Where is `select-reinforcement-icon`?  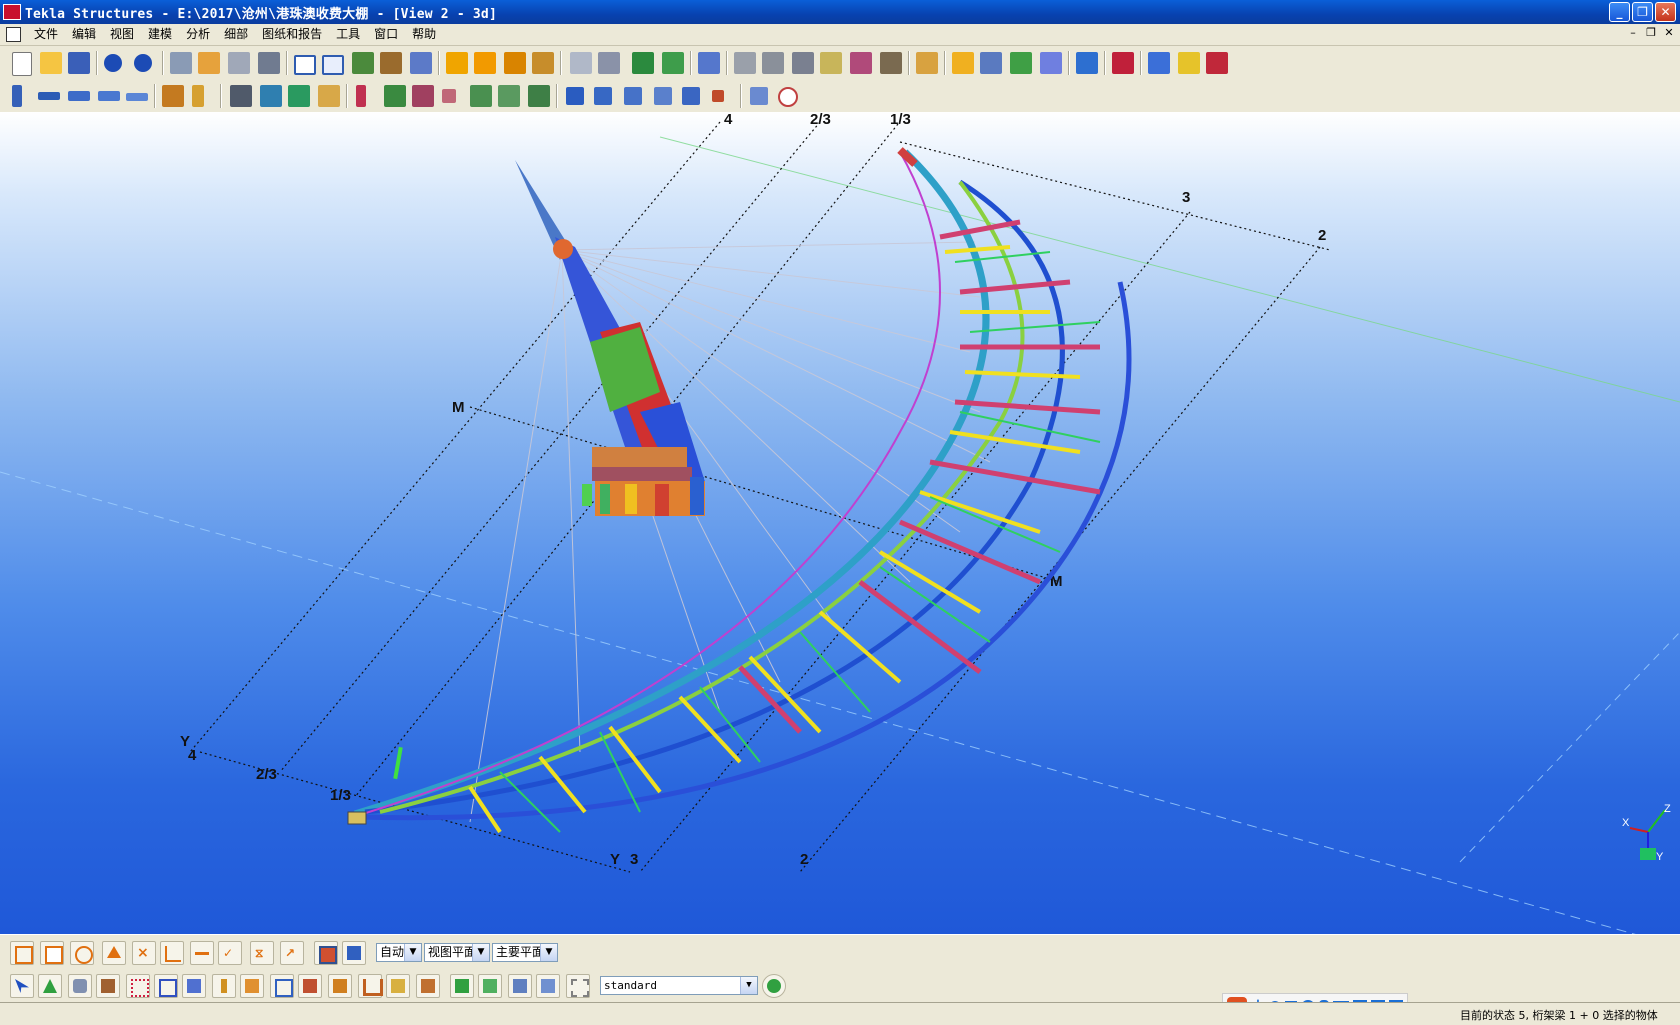
select-reinforcement-icon is located at coordinates (310, 986).